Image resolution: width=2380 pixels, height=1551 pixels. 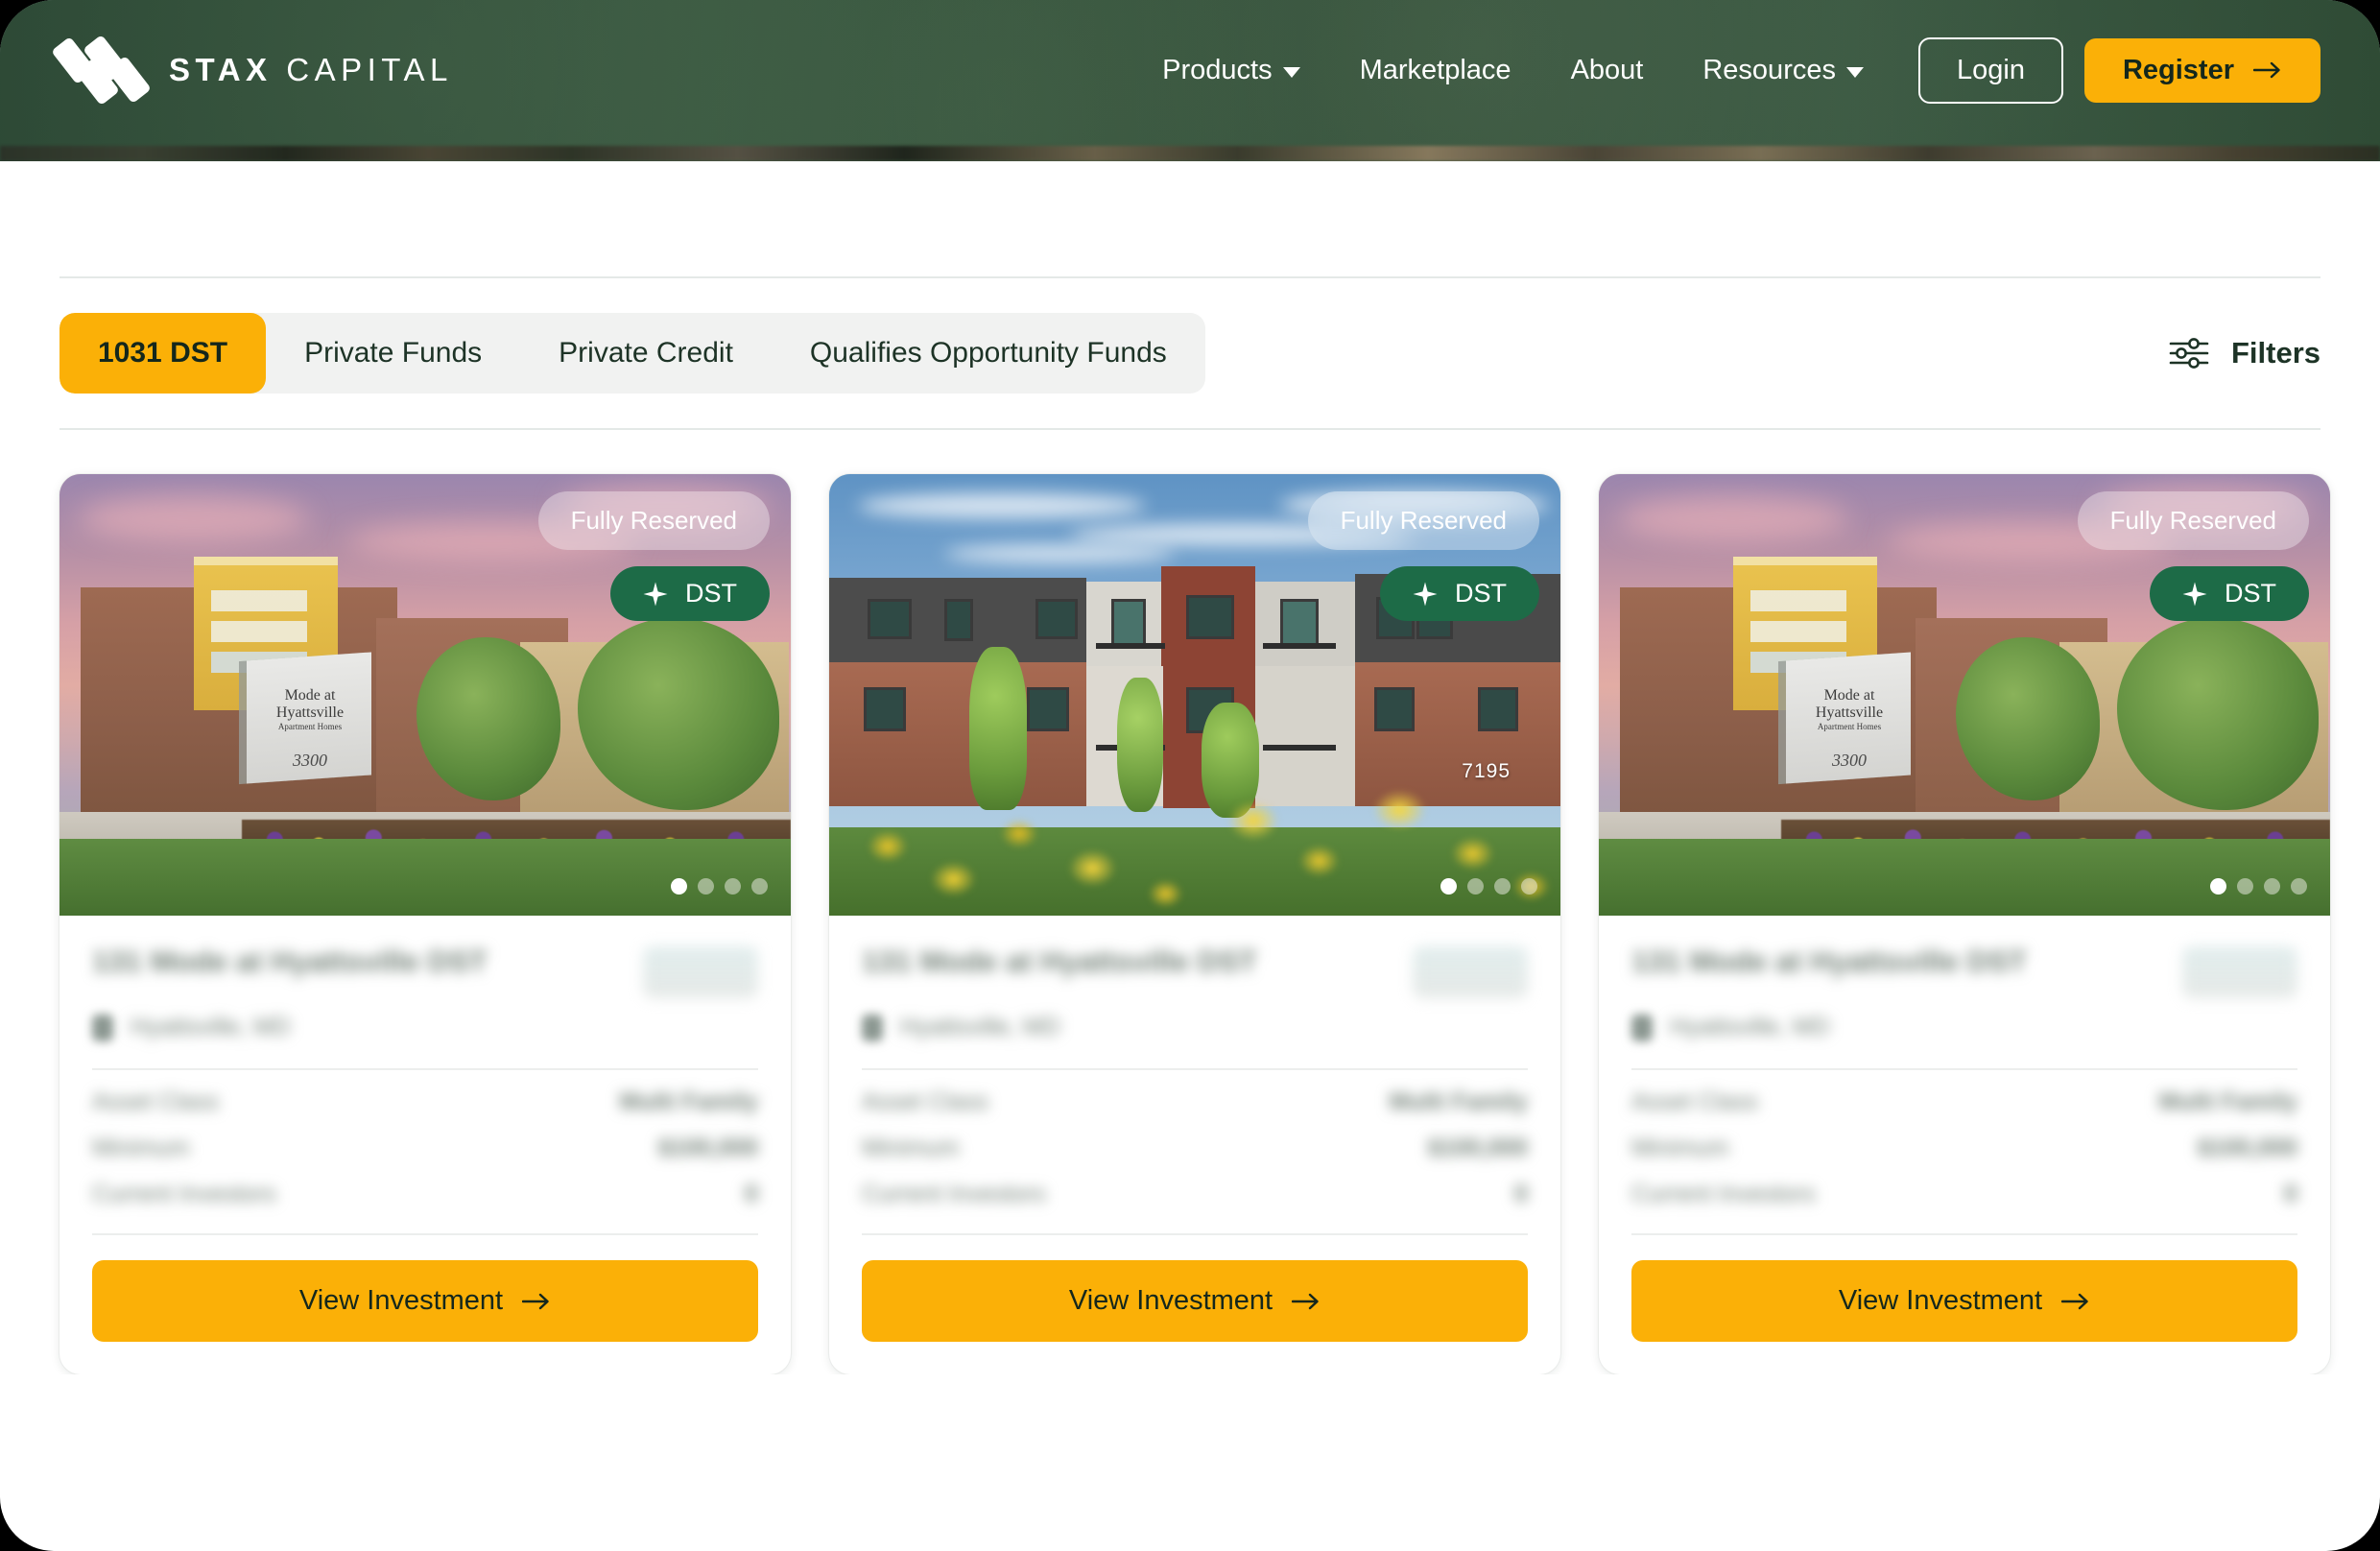 I want to click on stat-value: $100,000, so click(x=1478, y=1147).